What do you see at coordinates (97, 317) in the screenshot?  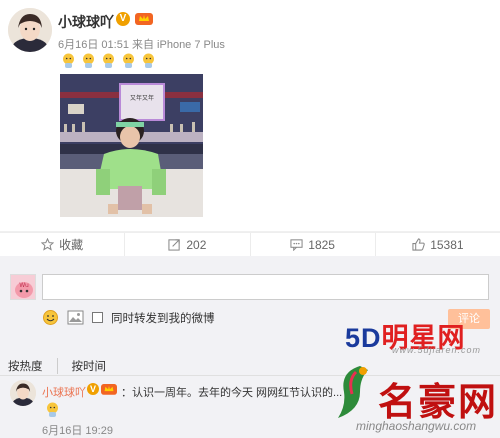 I see `forward-checkbox` at bounding box center [97, 317].